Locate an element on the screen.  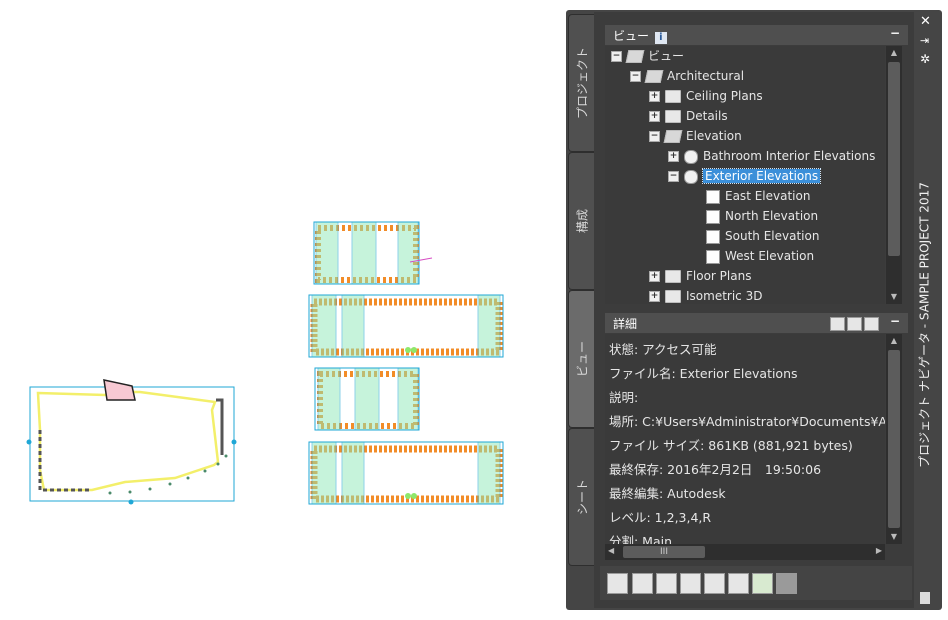
tree-node-floor-plans: + Floor Plans is located at coordinates (700, 276).